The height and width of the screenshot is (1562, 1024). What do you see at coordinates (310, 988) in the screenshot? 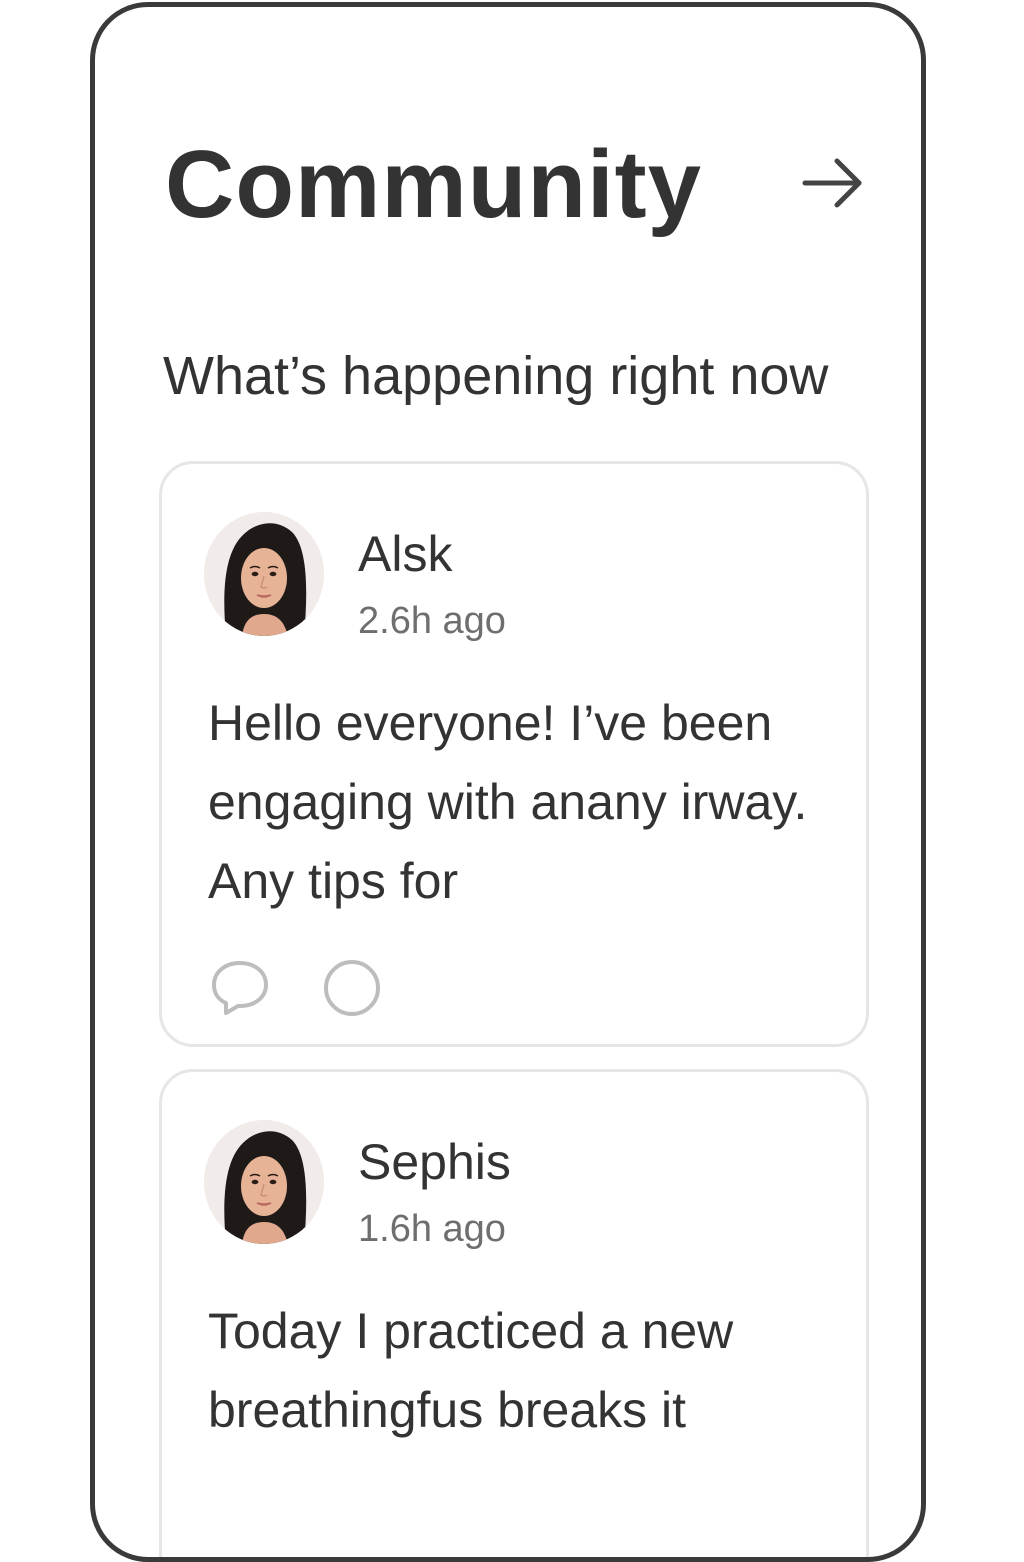
I see `post-actions` at bounding box center [310, 988].